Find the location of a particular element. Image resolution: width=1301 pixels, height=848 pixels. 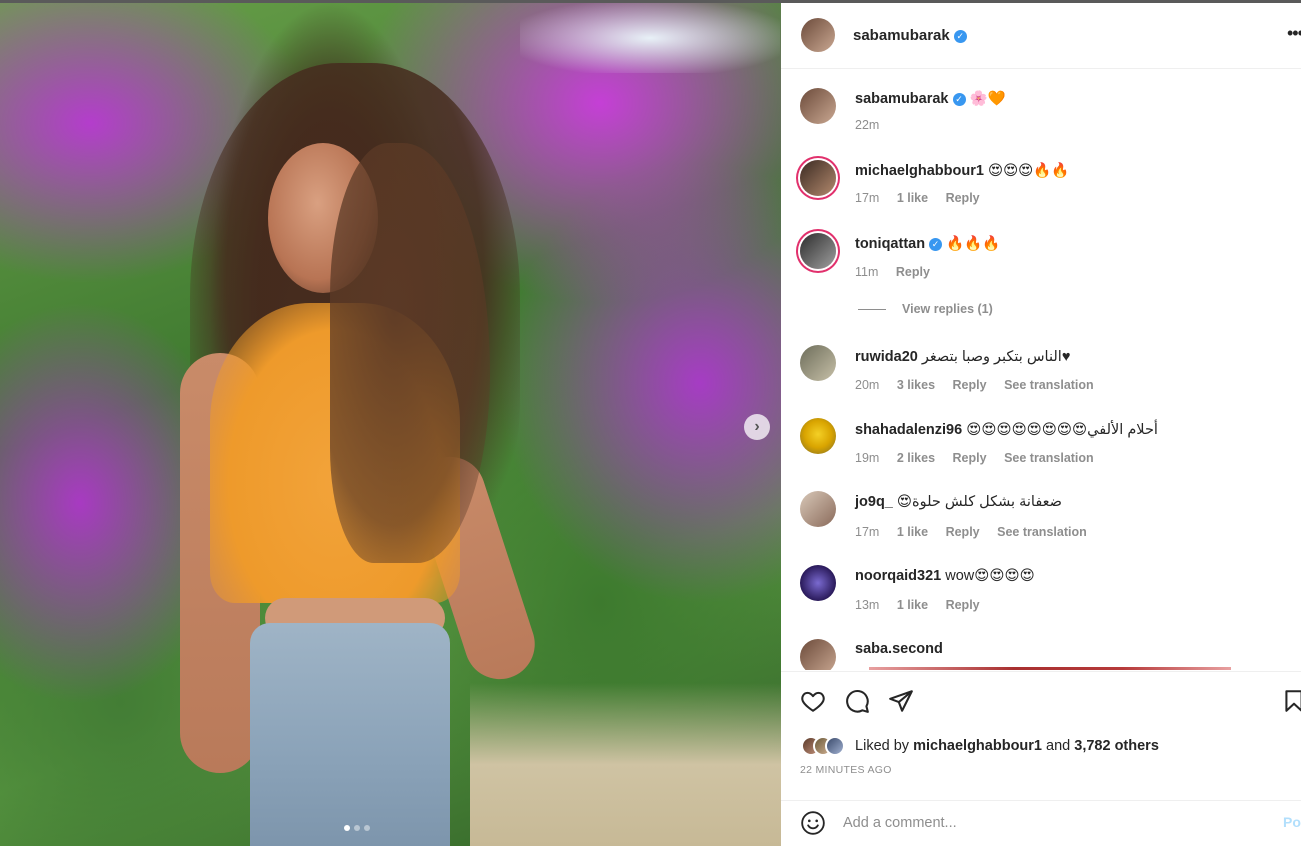

comment-line: ruwida20 الناس بتكبر وصبا بتصغر♥ is located at coordinates (962, 357).